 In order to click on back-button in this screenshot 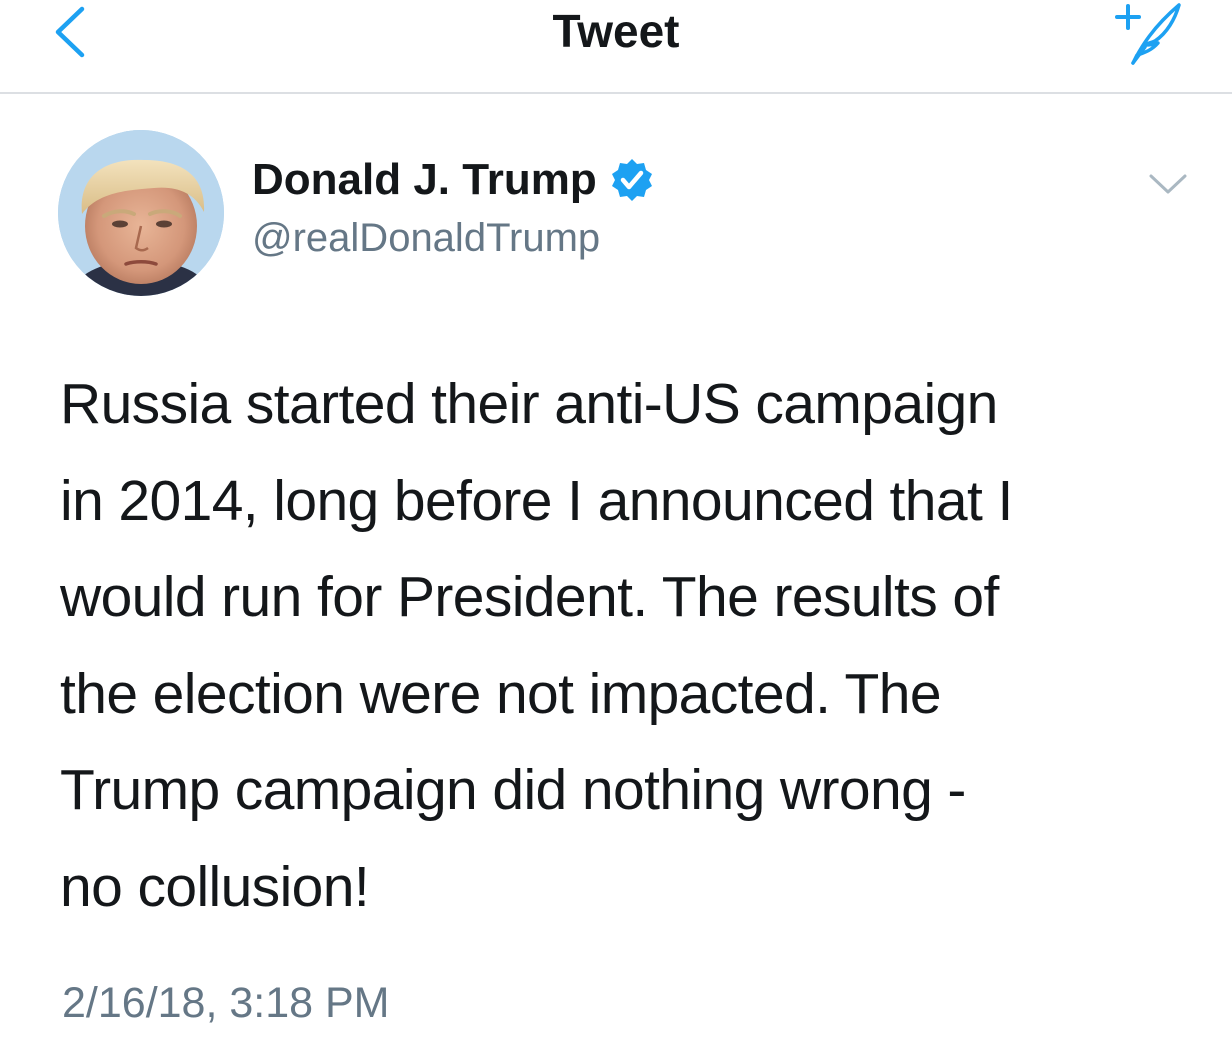, I will do `click(70, 32)`.